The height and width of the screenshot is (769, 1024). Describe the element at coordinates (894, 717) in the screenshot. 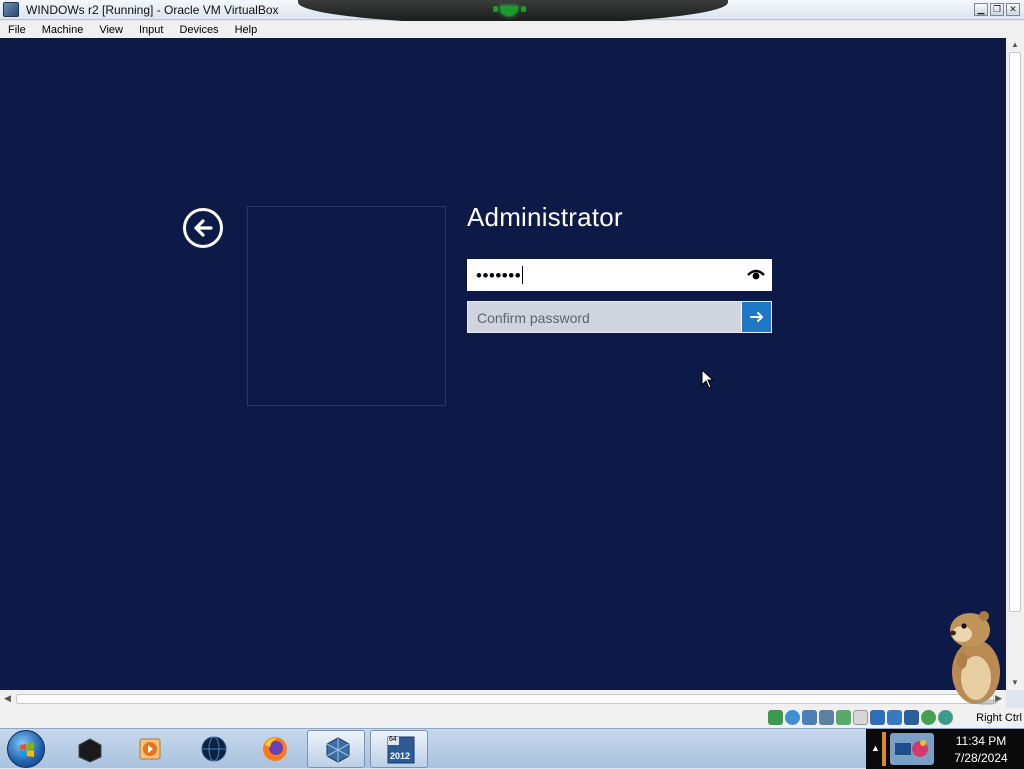

I see `video-capture-icon` at that location.